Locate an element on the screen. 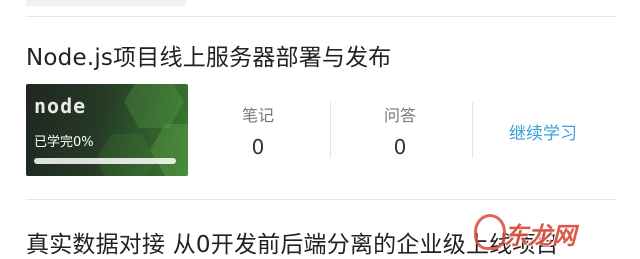 The height and width of the screenshot is (259, 640). watermark: 东龙网 is located at coordinates (544, 230).